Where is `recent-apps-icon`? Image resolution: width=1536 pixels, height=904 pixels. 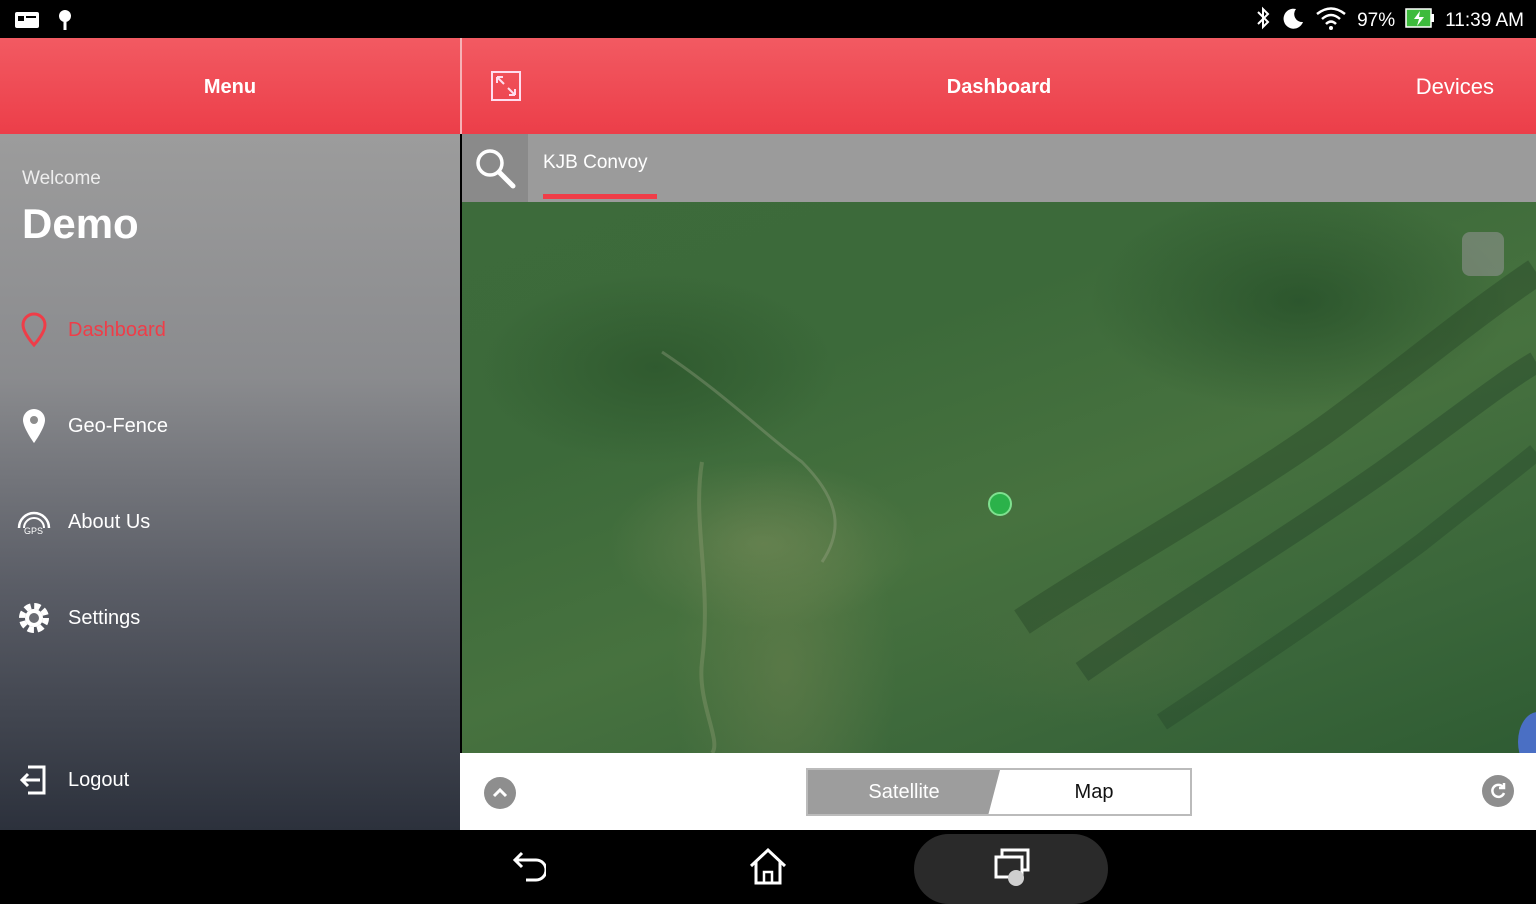 recent-apps-icon is located at coordinates (1012, 867).